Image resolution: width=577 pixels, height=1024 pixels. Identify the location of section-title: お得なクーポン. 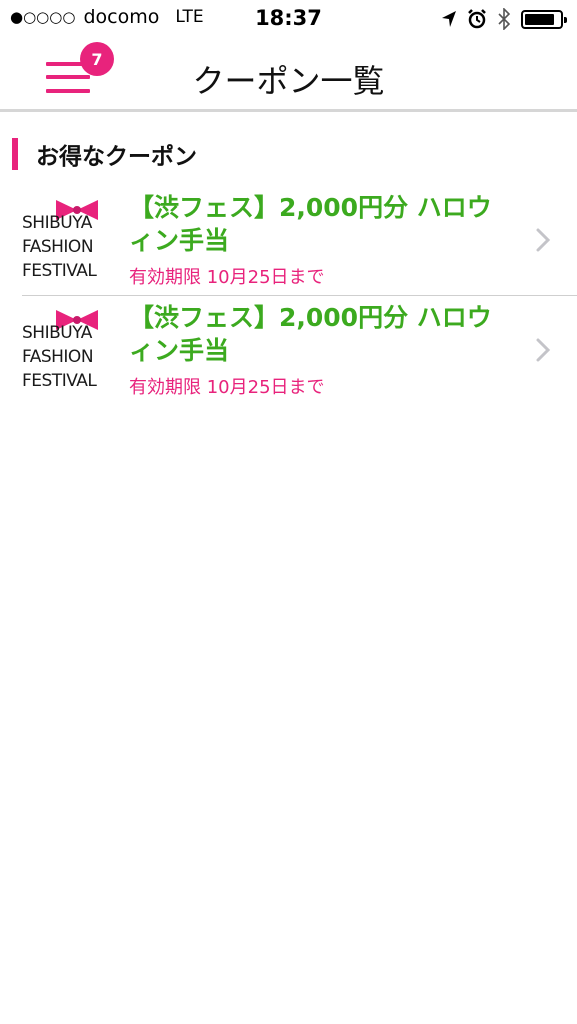
(116, 157).